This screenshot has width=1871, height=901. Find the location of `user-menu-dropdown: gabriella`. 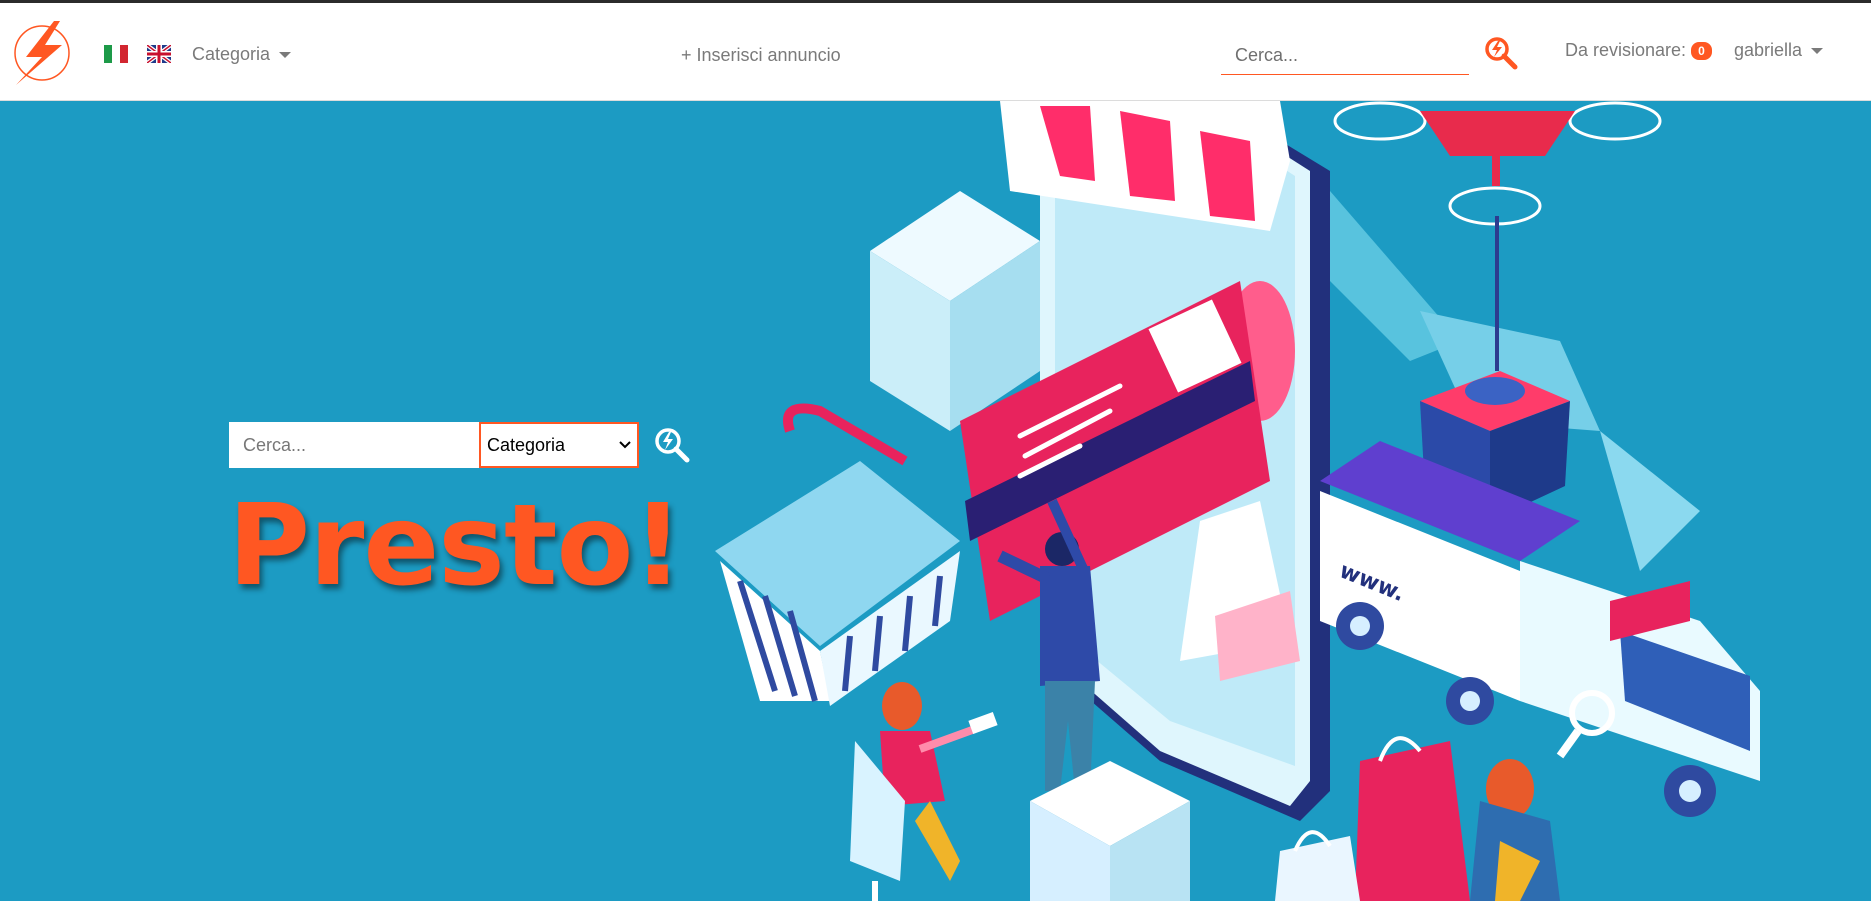

user-menu-dropdown: gabriella is located at coordinates (1779, 50).